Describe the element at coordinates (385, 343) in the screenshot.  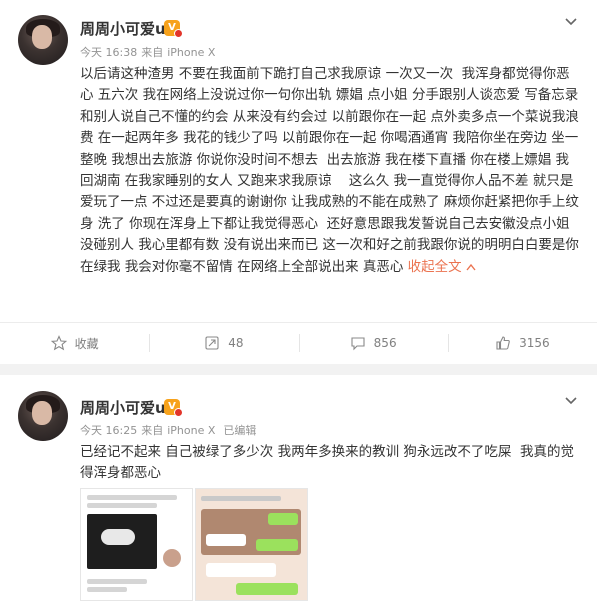
I see `comment-count: 856` at that location.